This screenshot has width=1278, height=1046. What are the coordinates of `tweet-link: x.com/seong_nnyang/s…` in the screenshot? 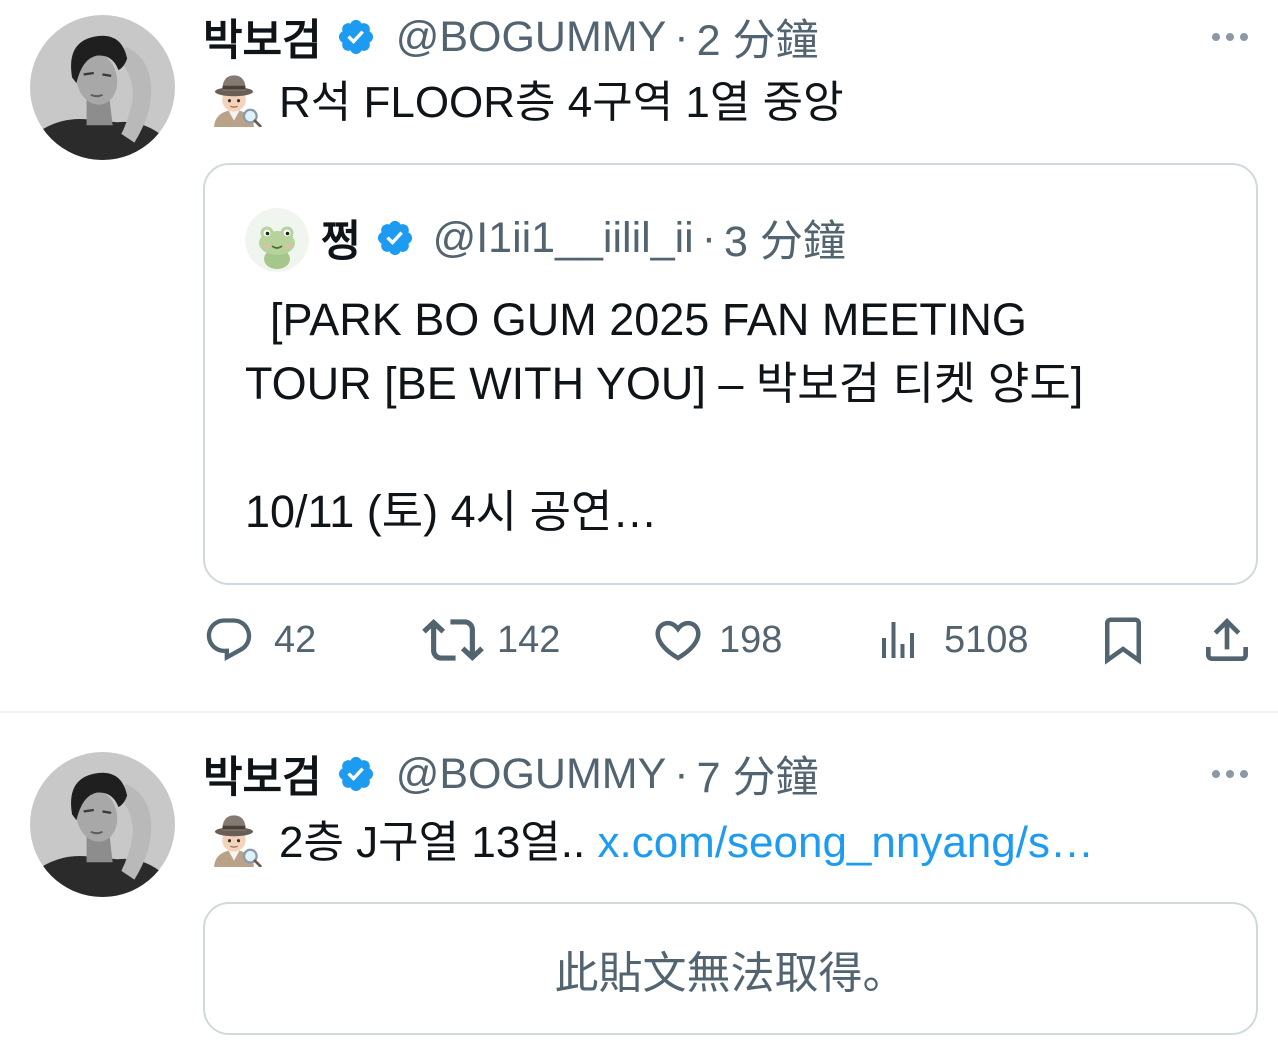 It's located at (845, 842).